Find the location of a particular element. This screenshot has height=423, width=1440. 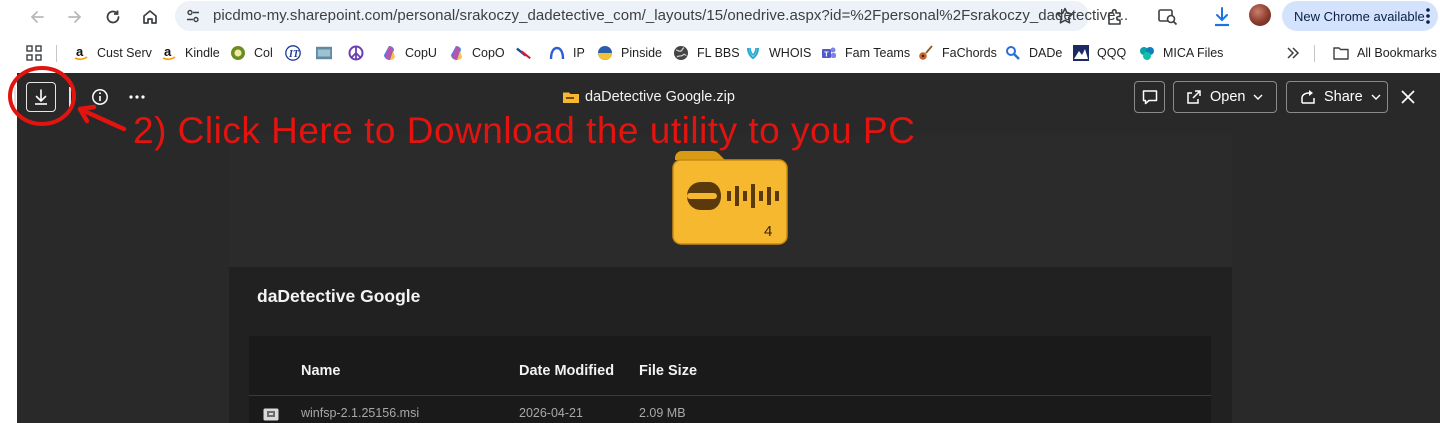

bookmark-copo: CopO is located at coordinates (476, 53).